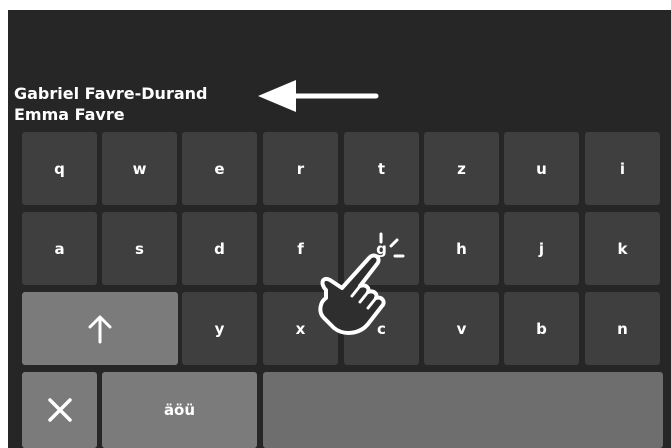 This screenshot has height=448, width=671. Describe the element at coordinates (300, 168) in the screenshot. I see `key-r: r` at that location.